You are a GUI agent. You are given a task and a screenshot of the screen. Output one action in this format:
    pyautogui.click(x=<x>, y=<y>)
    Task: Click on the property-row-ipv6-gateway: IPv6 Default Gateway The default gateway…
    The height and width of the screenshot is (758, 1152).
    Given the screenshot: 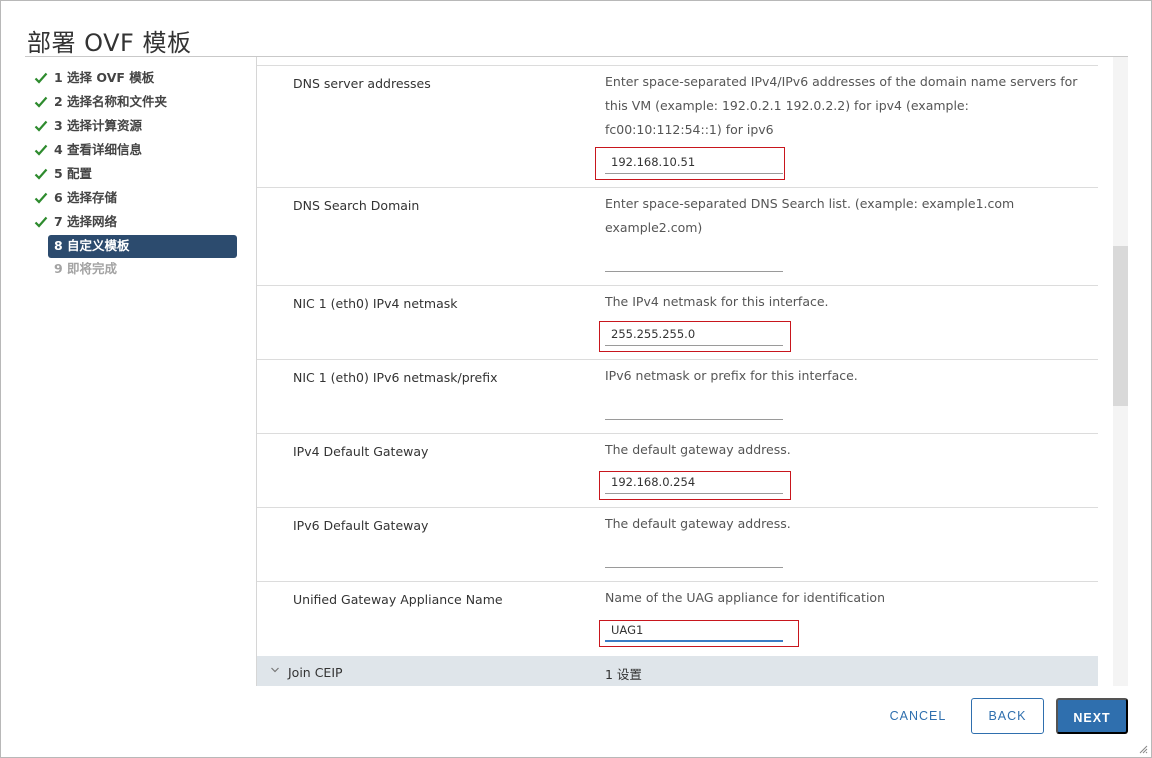 What is the action you would take?
    pyautogui.click(x=677, y=545)
    